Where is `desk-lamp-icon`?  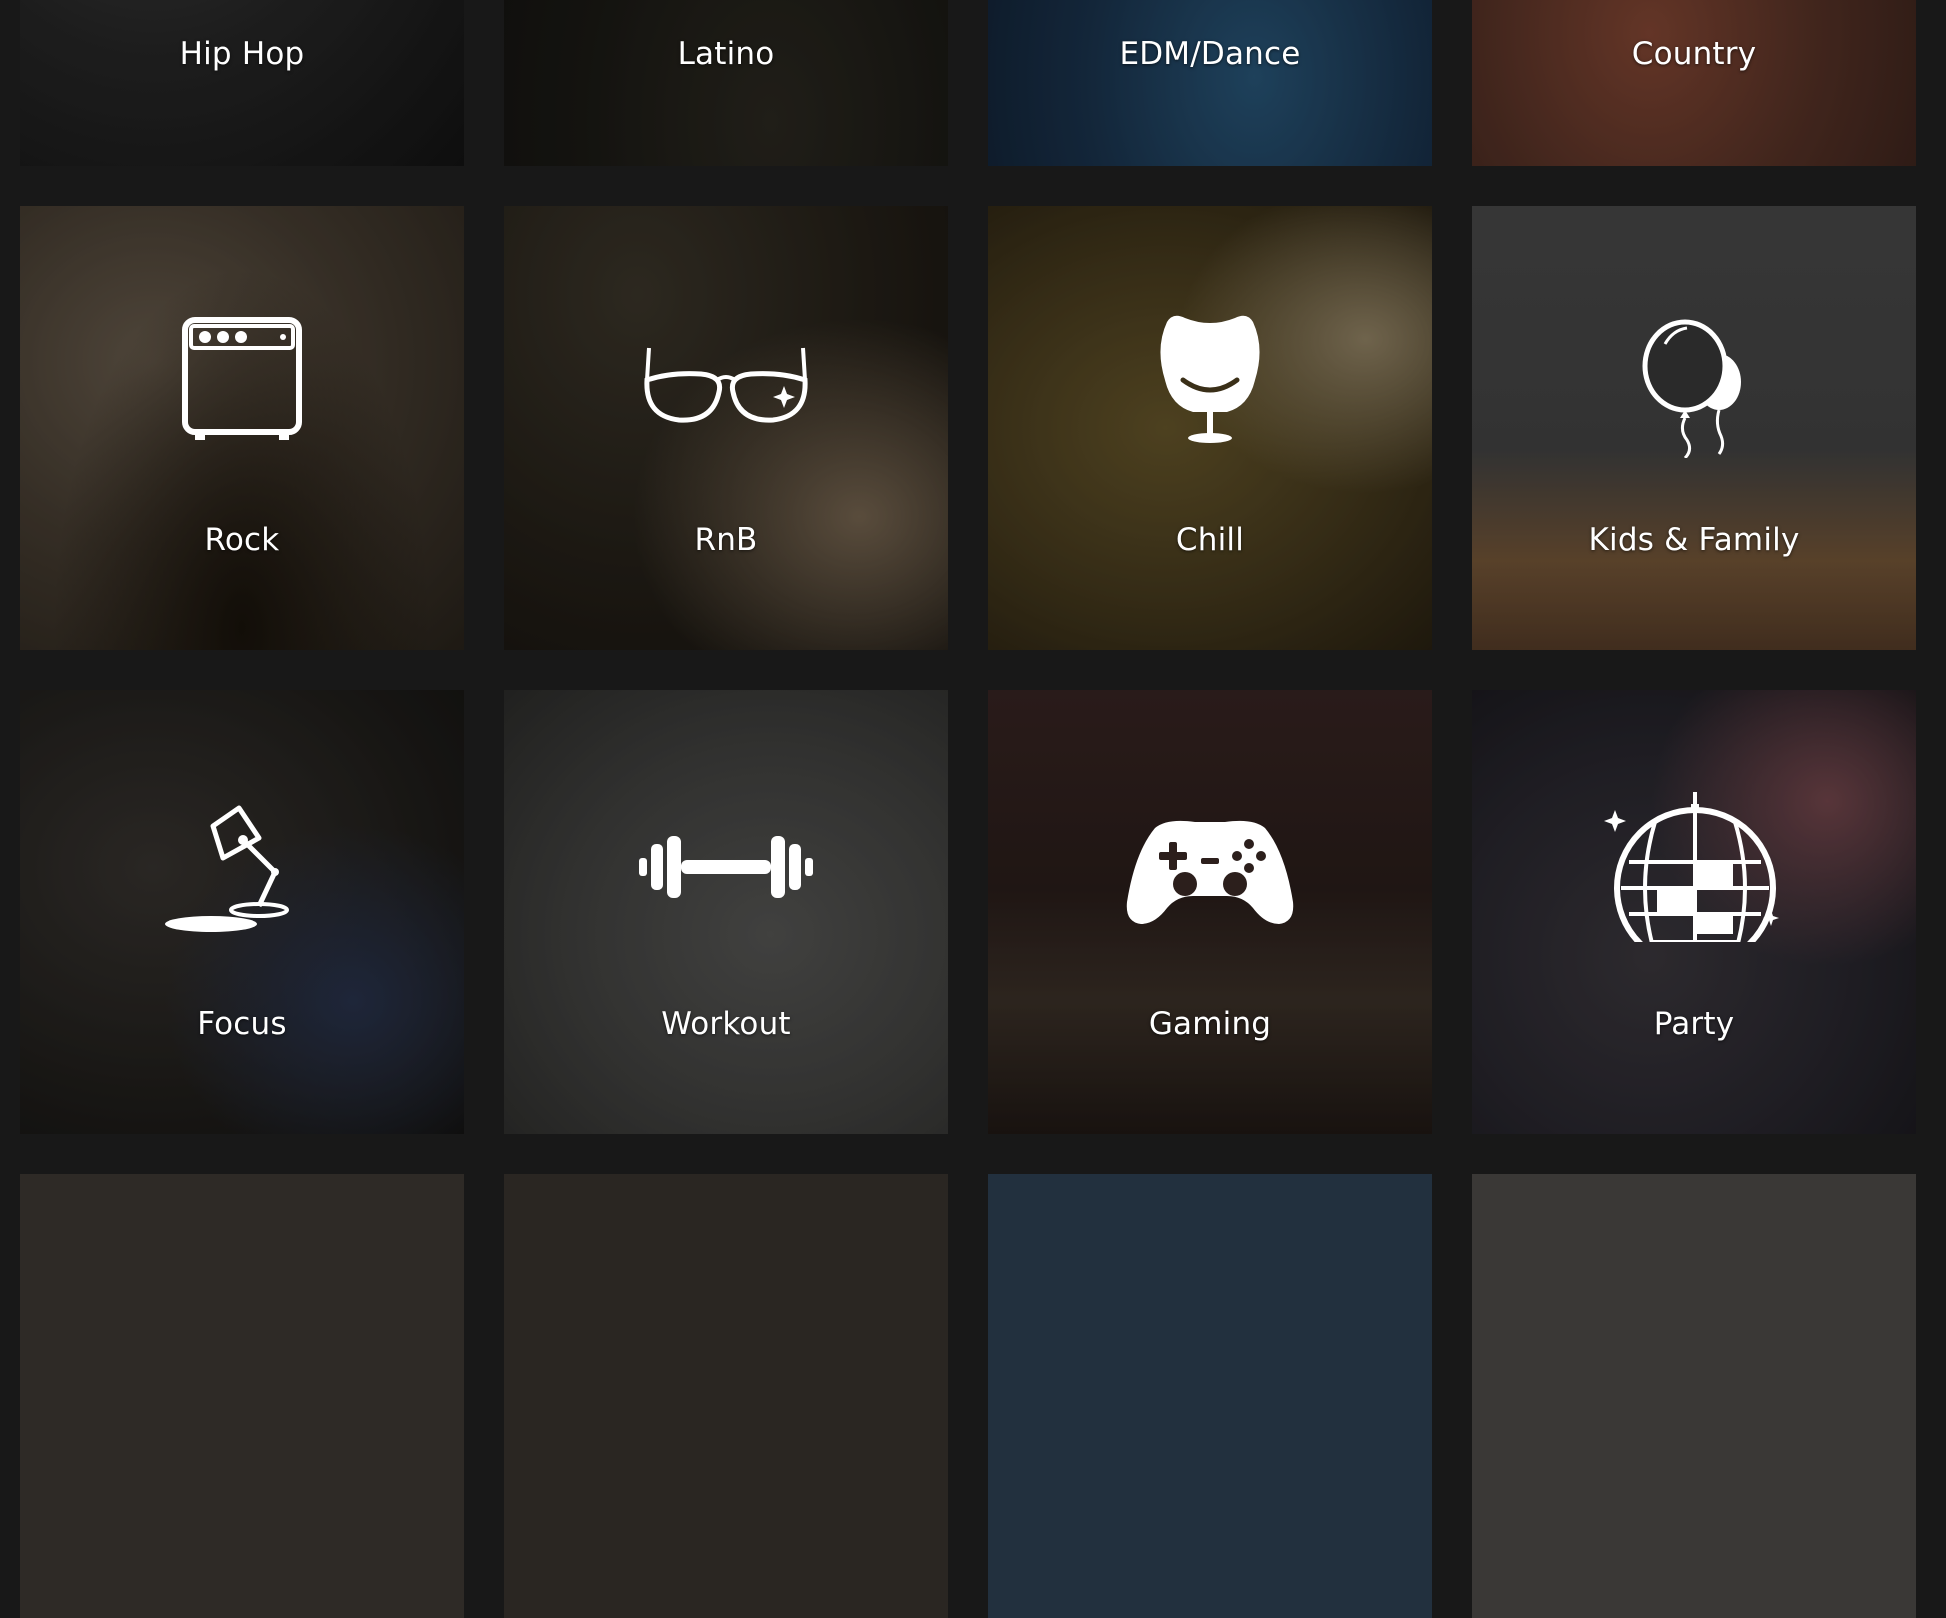
desk-lamp-icon is located at coordinates (242, 867).